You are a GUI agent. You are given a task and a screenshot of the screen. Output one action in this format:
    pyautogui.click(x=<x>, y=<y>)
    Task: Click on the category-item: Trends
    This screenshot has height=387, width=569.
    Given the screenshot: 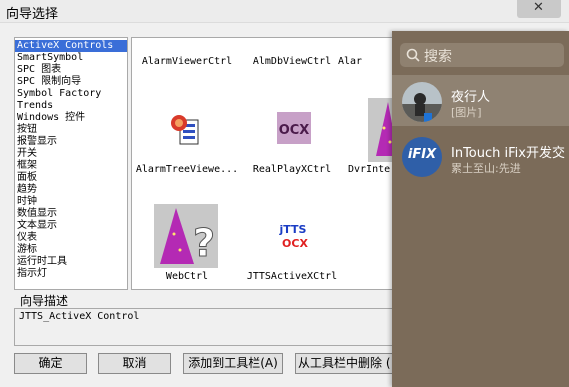 What is the action you would take?
    pyautogui.click(x=71, y=106)
    